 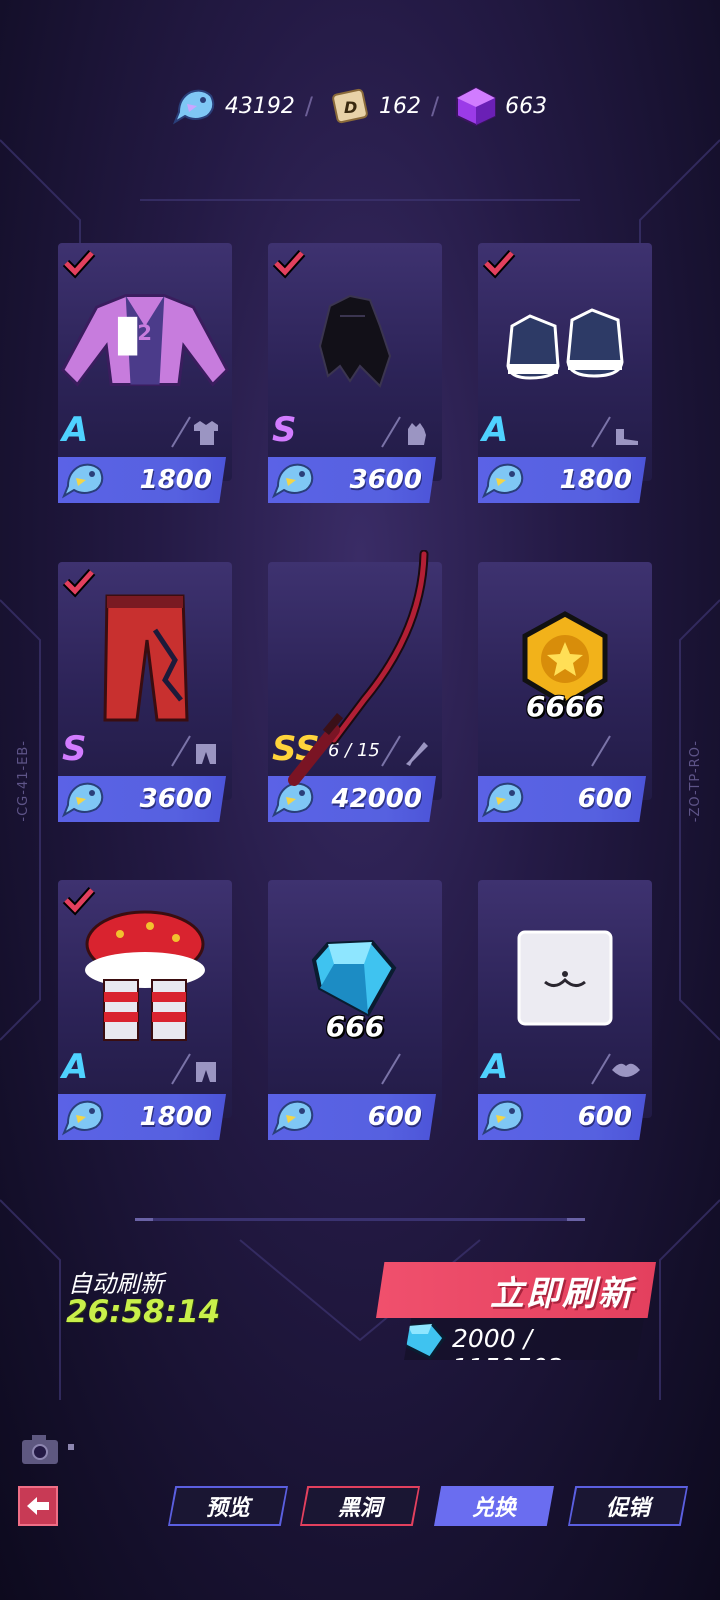 I want to click on tab-black-hole: 黑洞, so click(x=360, y=1506).